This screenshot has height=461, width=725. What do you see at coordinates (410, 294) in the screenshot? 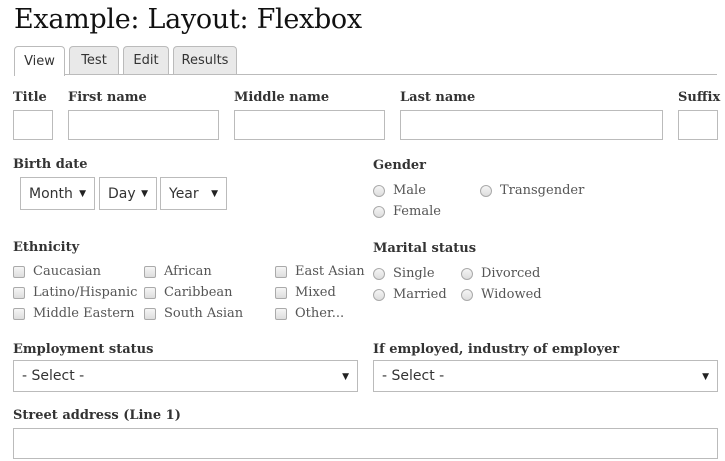
I see `marital-option-married: Married` at bounding box center [410, 294].